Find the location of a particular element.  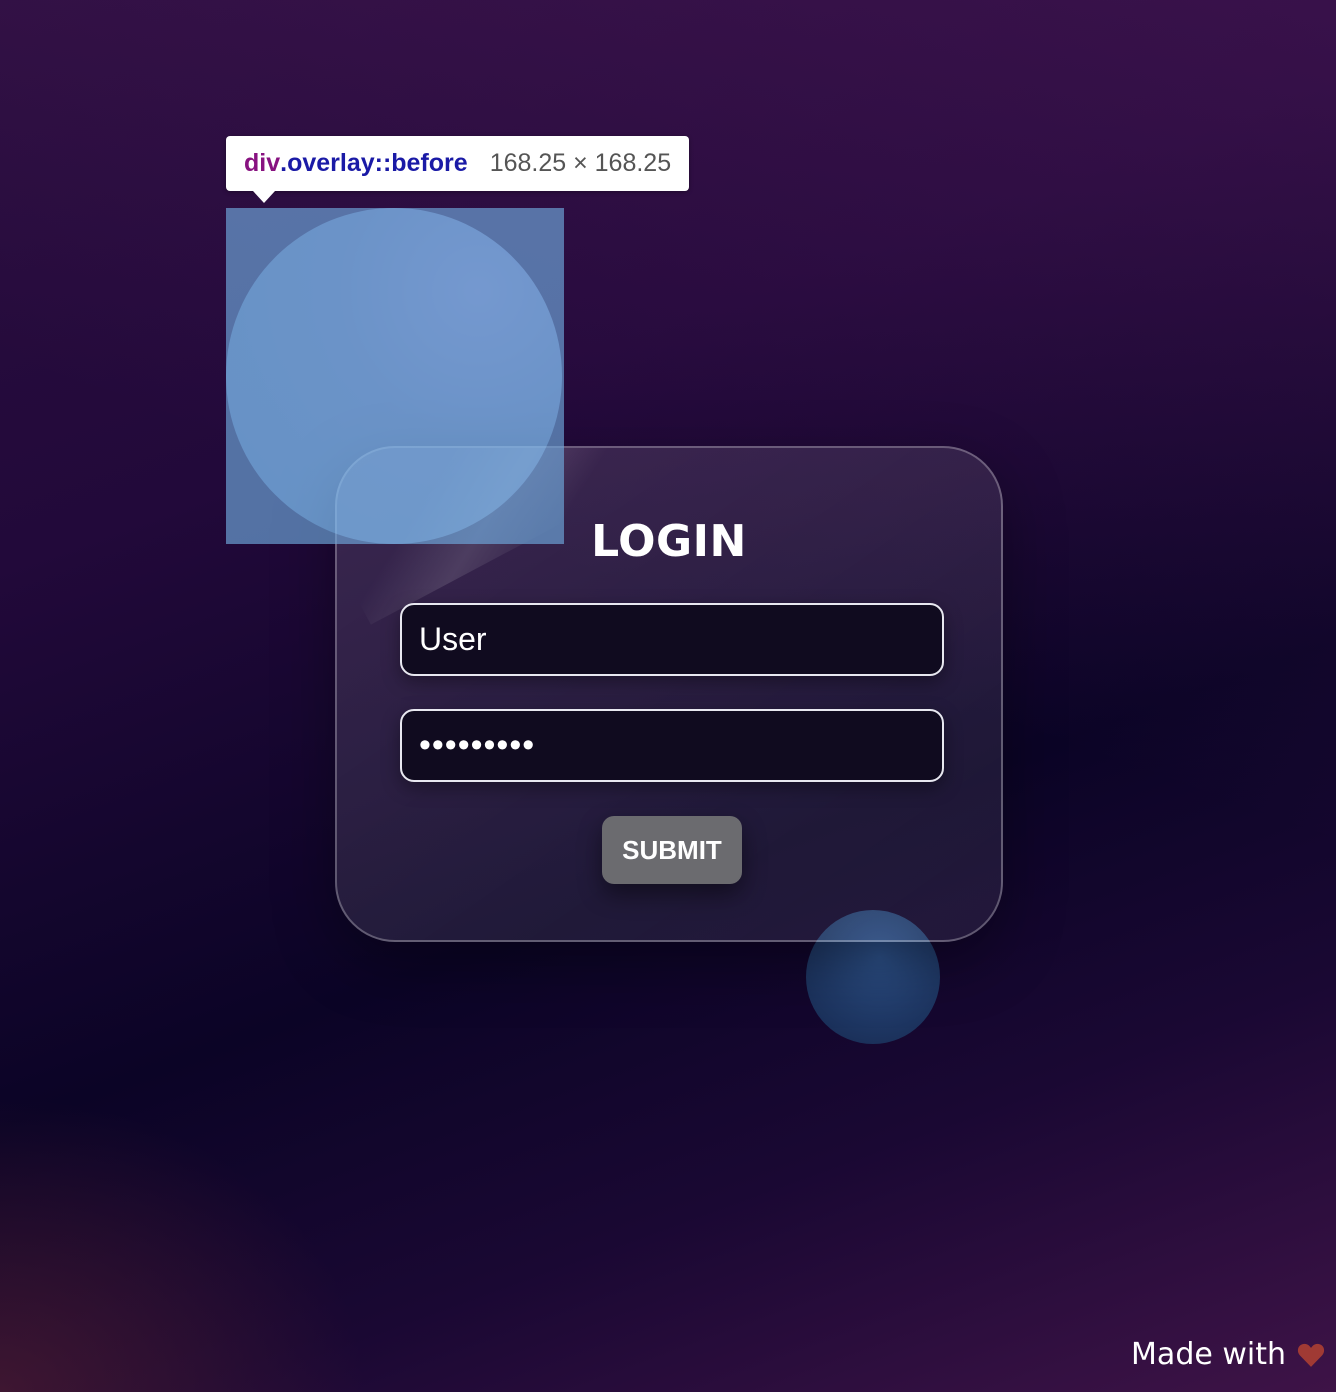

tooltip-tag-name: div is located at coordinates (262, 163).